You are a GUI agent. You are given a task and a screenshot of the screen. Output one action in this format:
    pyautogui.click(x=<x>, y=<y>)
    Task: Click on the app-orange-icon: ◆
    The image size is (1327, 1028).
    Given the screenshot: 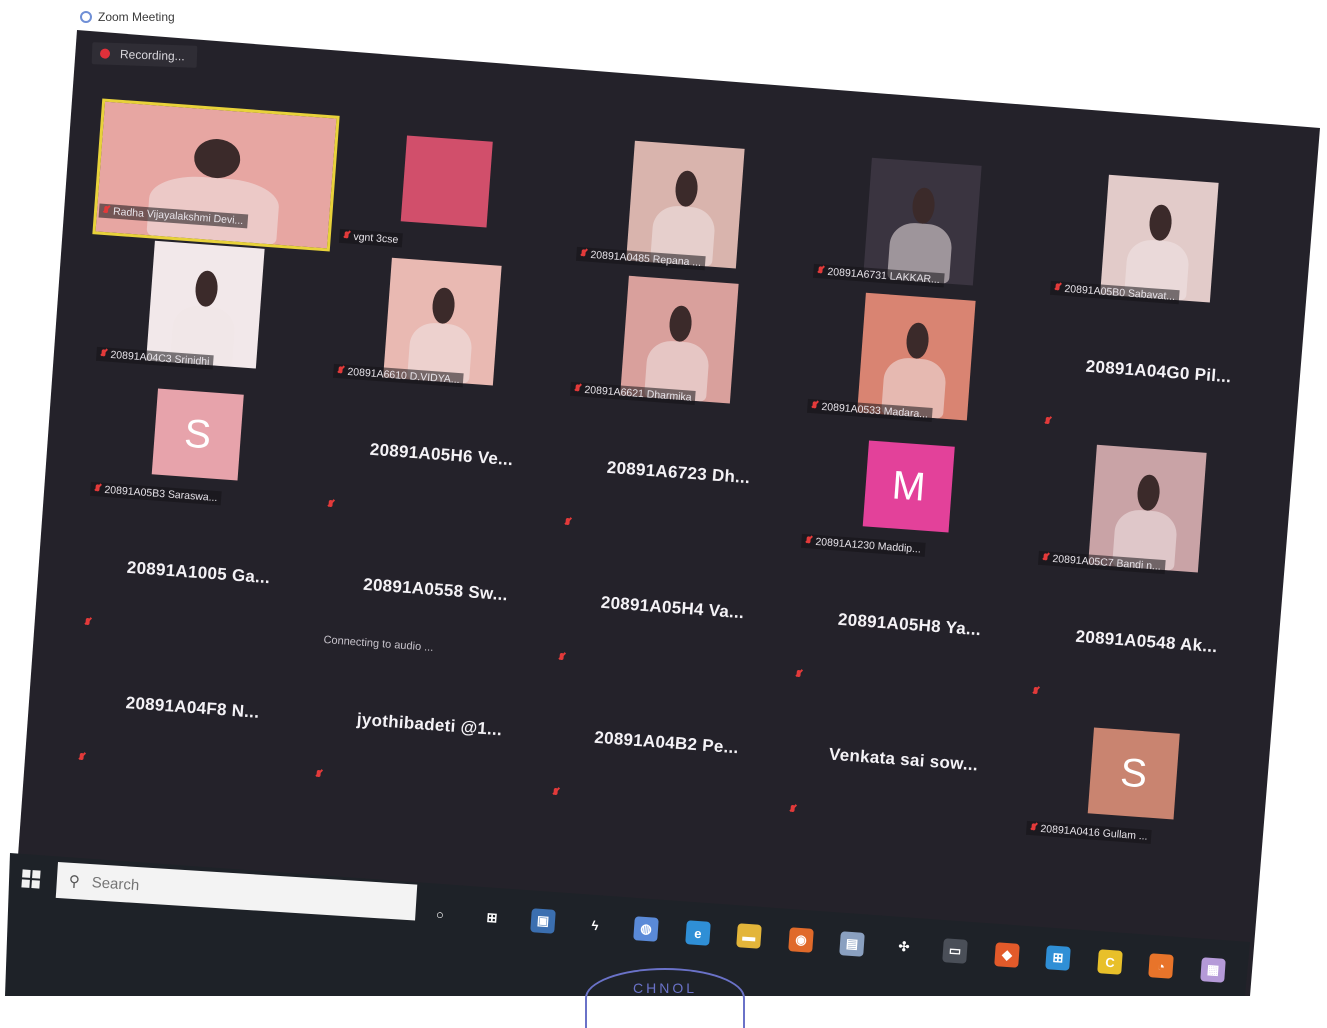 What is the action you would take?
    pyautogui.click(x=1006, y=954)
    